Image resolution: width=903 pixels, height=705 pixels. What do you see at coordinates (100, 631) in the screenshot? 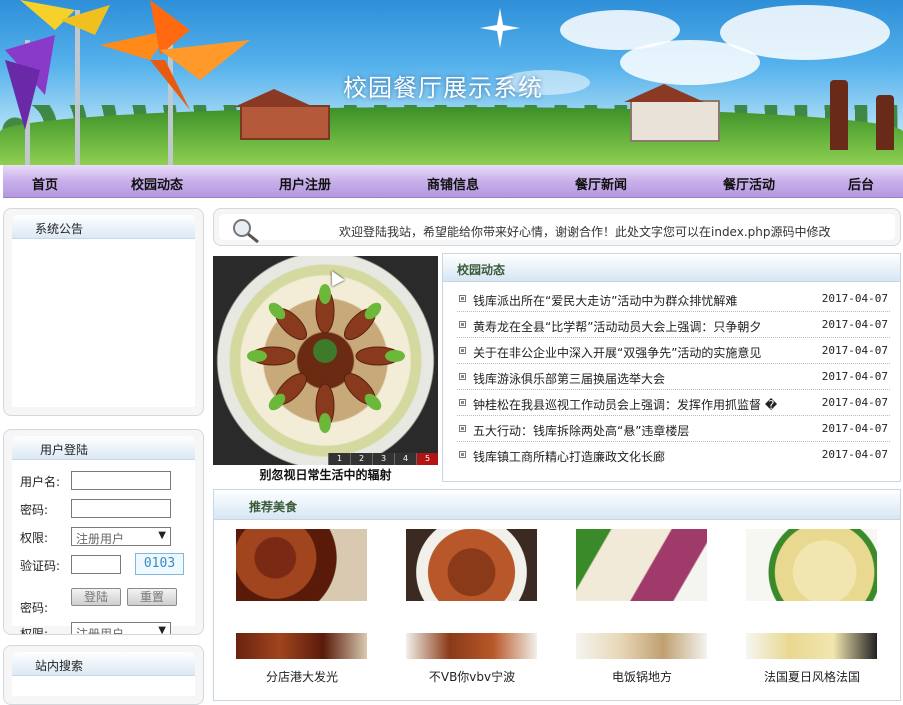
I see `overflow-role-select-value: 注册用户` at bounding box center [100, 631].